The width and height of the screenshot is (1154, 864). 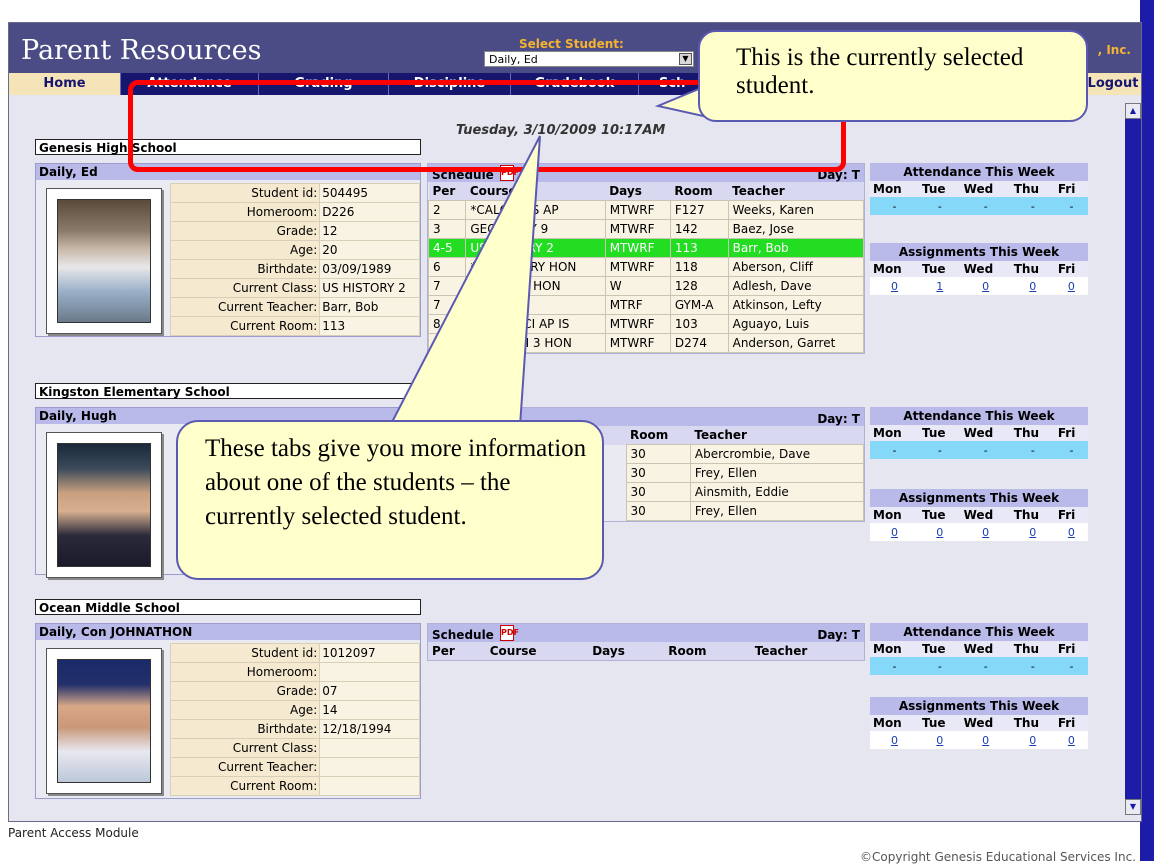 What do you see at coordinates (228, 391) in the screenshot?
I see `school-name: Kingston Elementary School` at bounding box center [228, 391].